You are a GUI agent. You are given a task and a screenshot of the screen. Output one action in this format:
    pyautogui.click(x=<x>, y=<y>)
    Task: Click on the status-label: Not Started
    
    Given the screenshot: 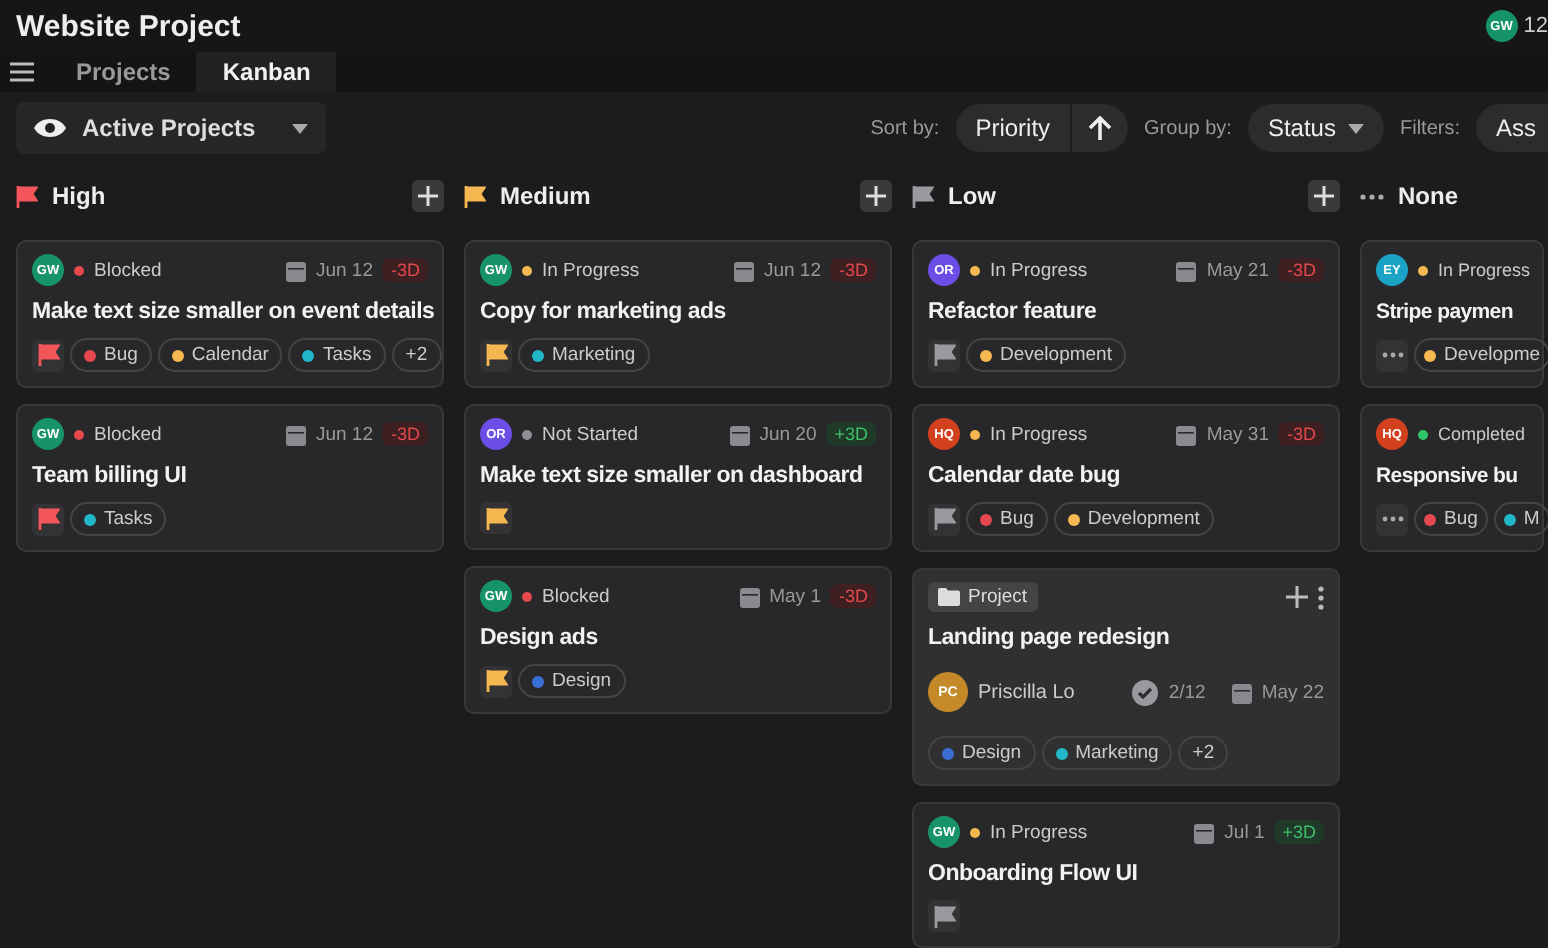 What is the action you would take?
    pyautogui.click(x=590, y=434)
    